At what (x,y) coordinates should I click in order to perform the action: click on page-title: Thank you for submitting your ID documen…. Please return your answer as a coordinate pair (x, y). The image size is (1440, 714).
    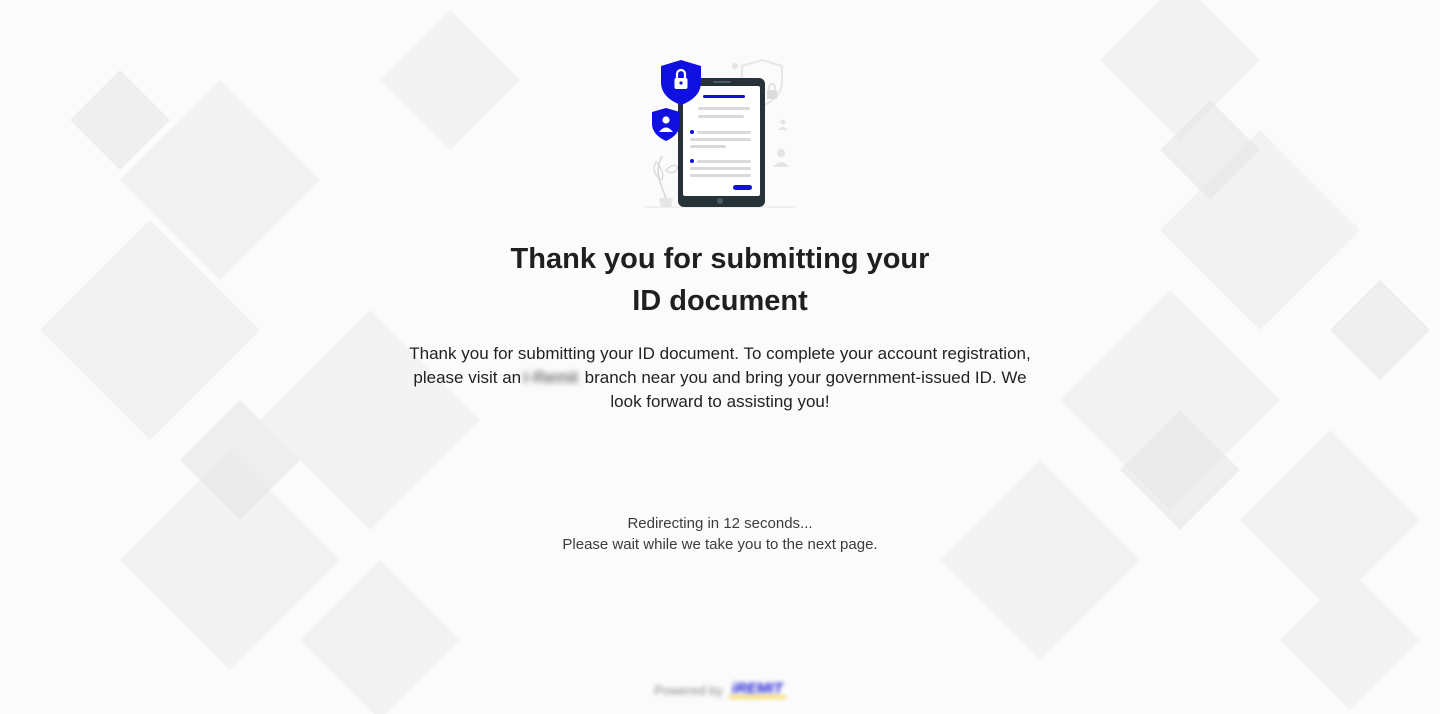
    Looking at the image, I should click on (720, 280).